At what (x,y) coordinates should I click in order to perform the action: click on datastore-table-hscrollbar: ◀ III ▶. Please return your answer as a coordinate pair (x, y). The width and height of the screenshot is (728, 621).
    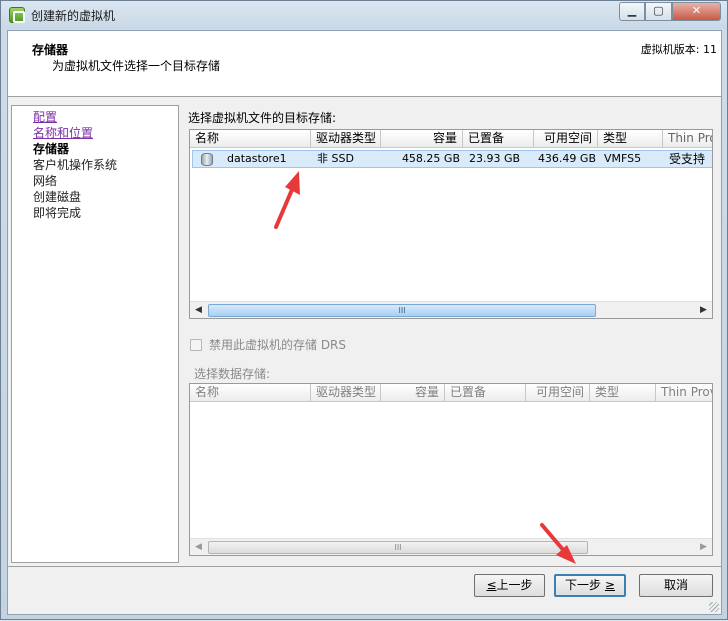
    Looking at the image, I should click on (451, 309).